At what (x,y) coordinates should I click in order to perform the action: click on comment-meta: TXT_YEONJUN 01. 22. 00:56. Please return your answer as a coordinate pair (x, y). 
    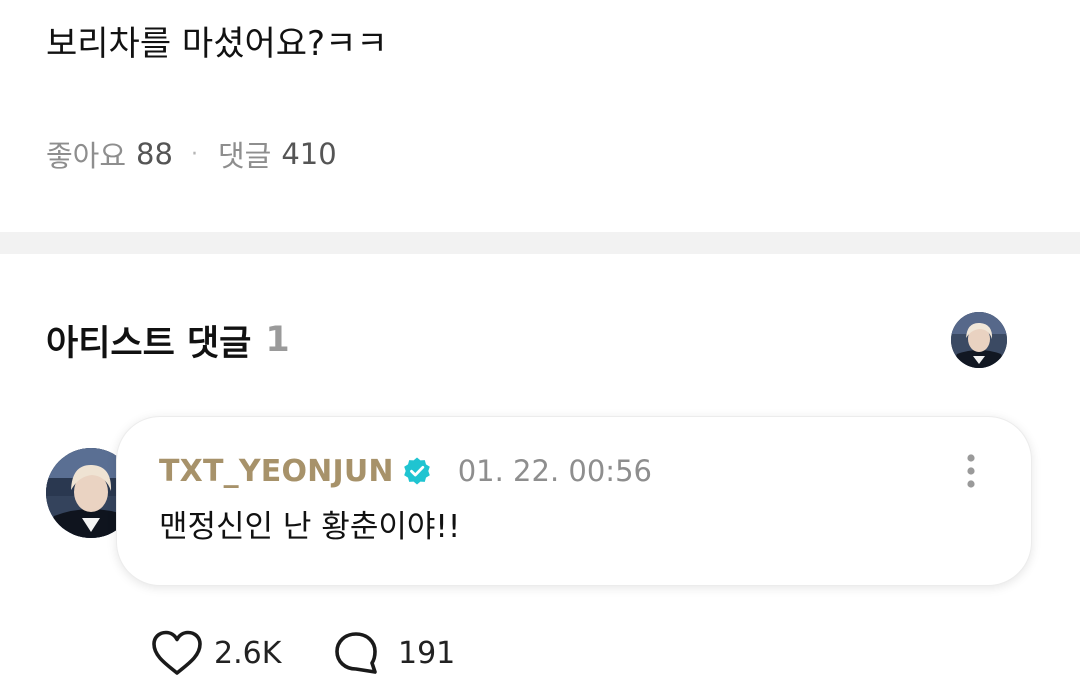
    Looking at the image, I should click on (405, 471).